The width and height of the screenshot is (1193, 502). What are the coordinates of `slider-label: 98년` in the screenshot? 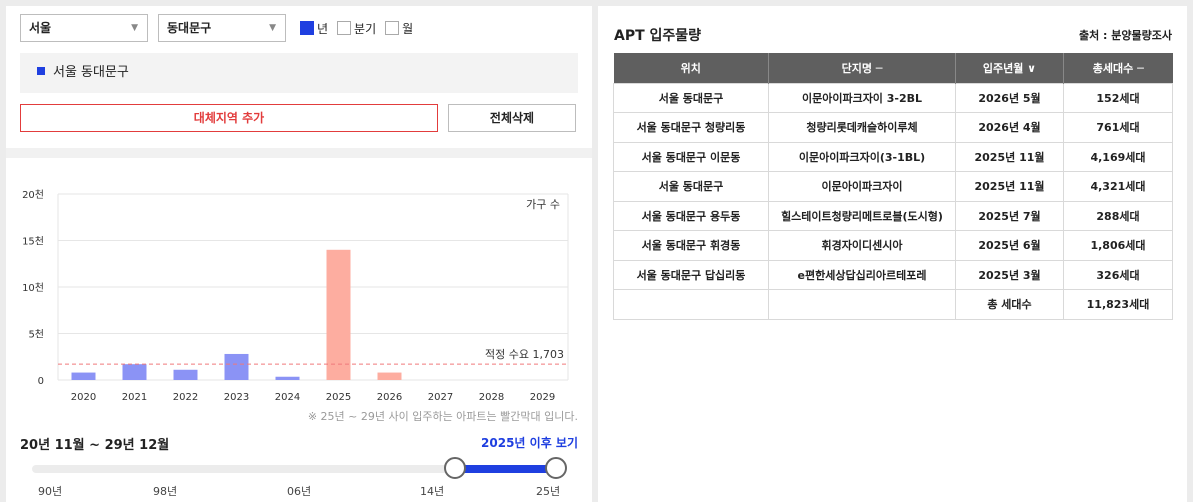 It's located at (165, 491).